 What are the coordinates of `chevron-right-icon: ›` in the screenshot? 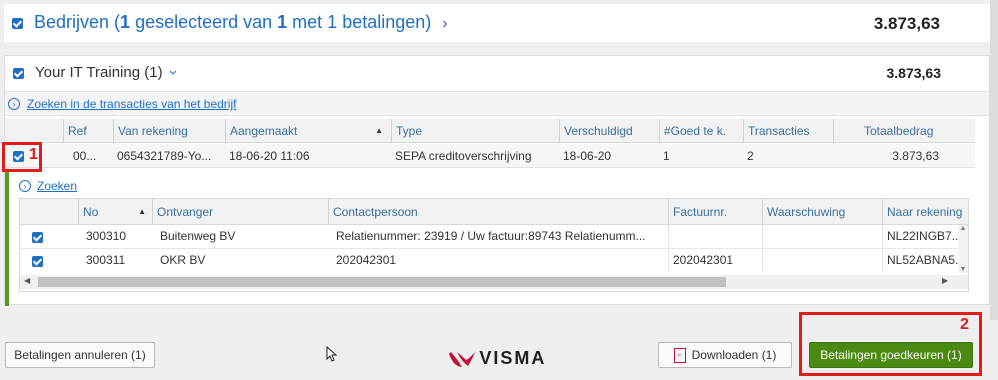 It's located at (444, 23).